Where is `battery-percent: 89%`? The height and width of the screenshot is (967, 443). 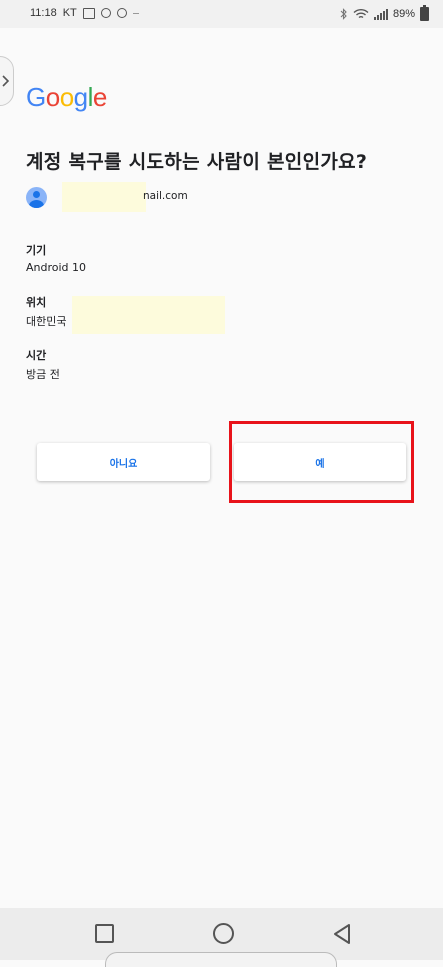
battery-percent: 89% is located at coordinates (403, 14).